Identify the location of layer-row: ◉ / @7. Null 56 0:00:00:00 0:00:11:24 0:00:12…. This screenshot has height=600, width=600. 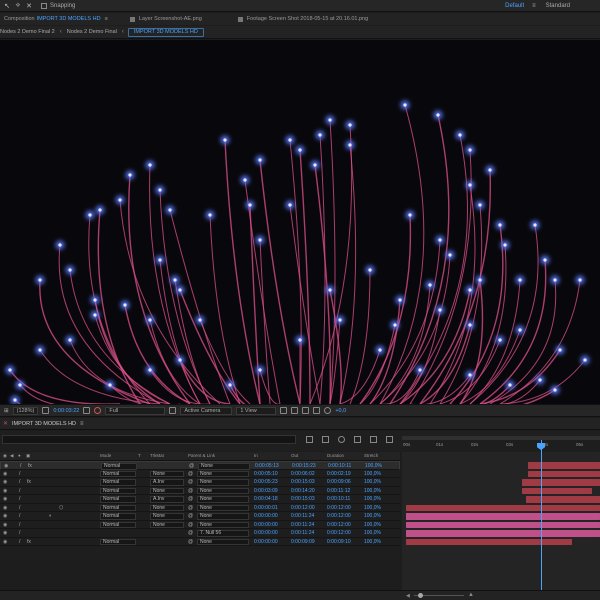
(200, 533).